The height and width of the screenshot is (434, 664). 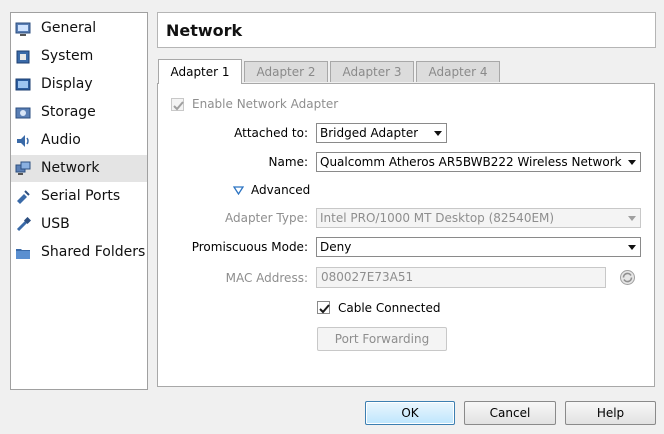 I want to click on tab-adapter-1: Adapter 1, so click(x=200, y=71).